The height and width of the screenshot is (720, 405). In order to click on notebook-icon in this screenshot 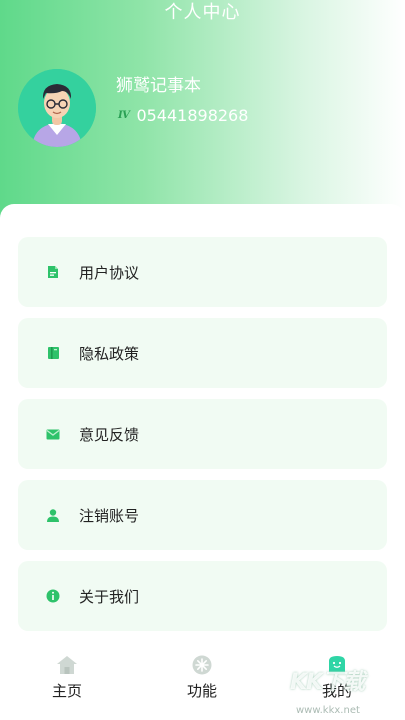, I will do `click(53, 353)`.